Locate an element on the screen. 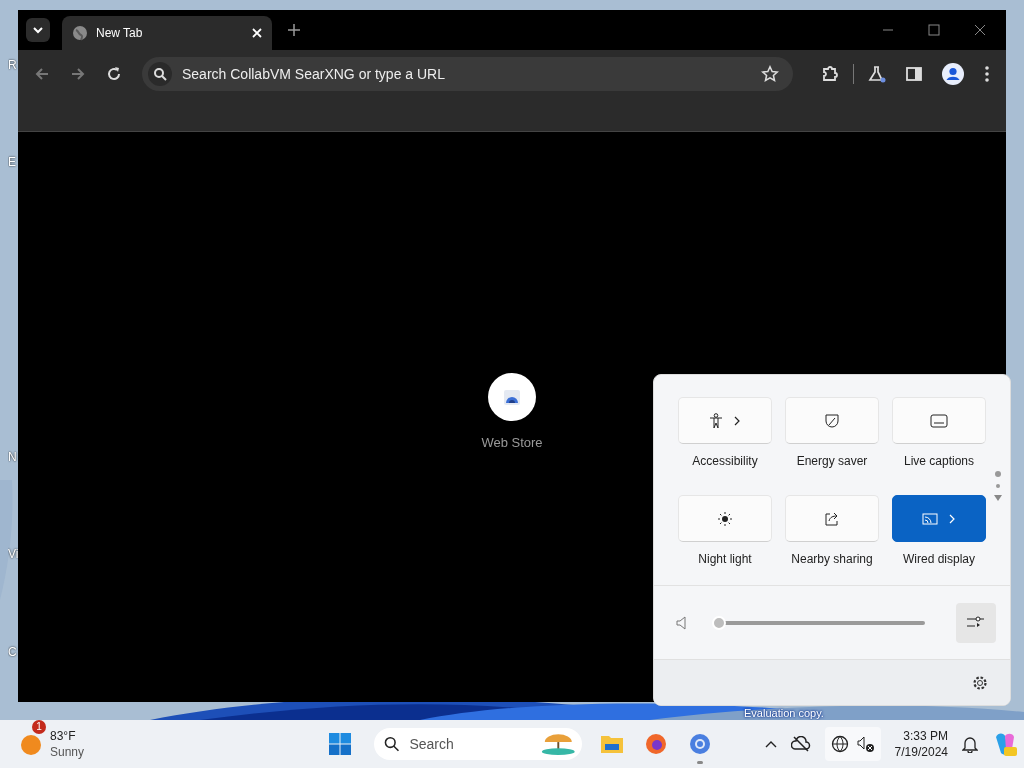  cast-icon is located at coordinates (930, 518).